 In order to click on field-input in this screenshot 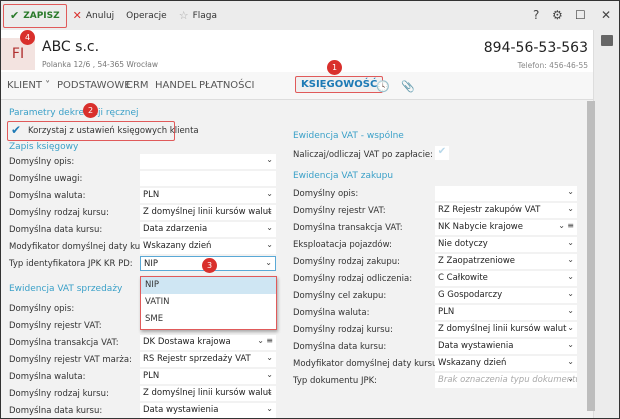, I will do `click(208, 178)`.